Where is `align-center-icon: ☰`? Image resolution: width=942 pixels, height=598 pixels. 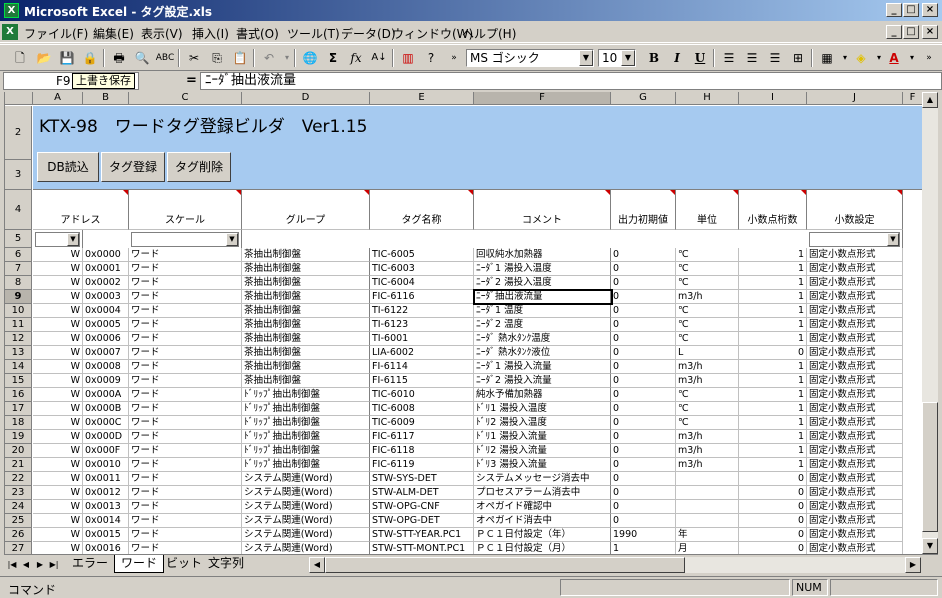 align-center-icon: ☰ is located at coordinates (752, 58).